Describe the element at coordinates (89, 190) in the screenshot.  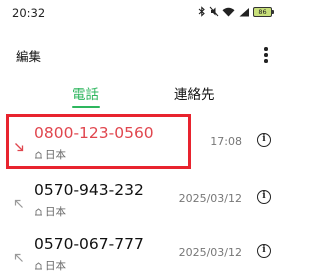
I see `call-number: 0570-943-232` at that location.